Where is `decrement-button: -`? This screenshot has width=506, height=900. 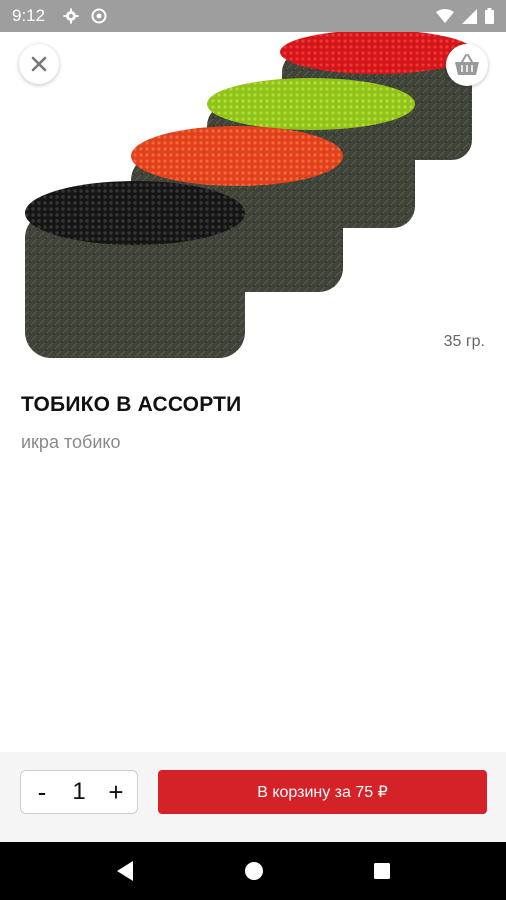 decrement-button: - is located at coordinates (42, 792).